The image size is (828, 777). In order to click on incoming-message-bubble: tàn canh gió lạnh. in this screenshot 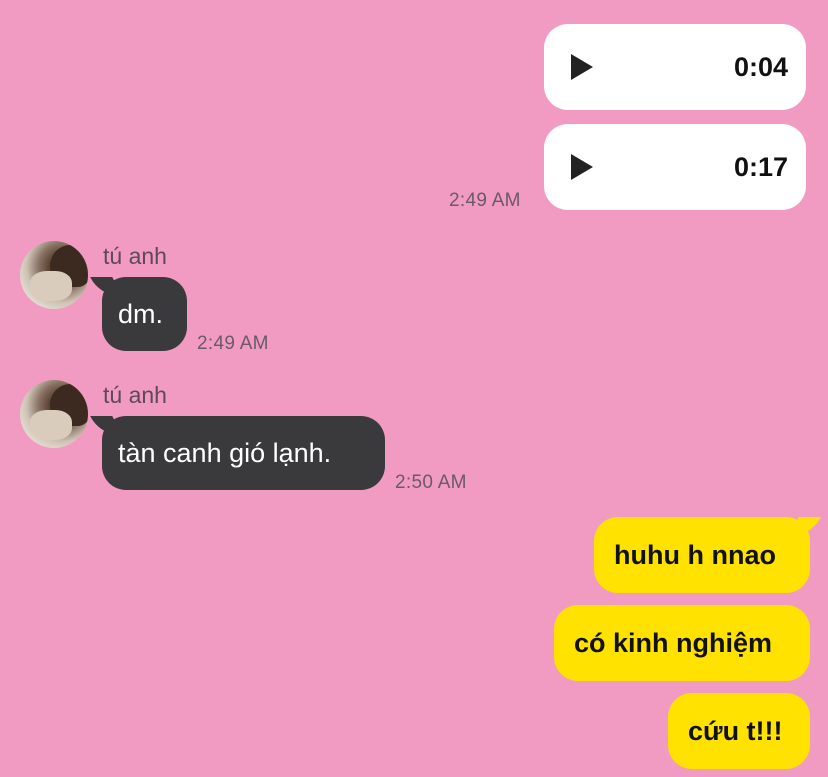, I will do `click(237, 453)`.